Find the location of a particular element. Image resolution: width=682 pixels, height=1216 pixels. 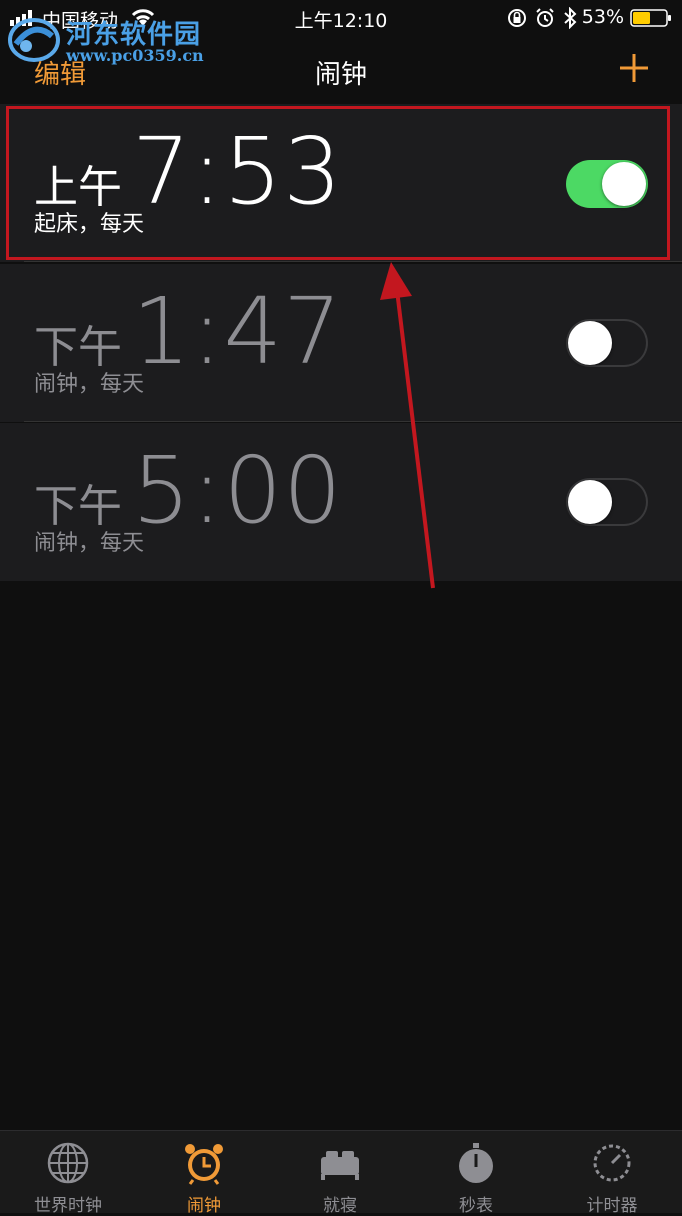

tab-bedtime: 就寝 is located at coordinates (340, 1173).